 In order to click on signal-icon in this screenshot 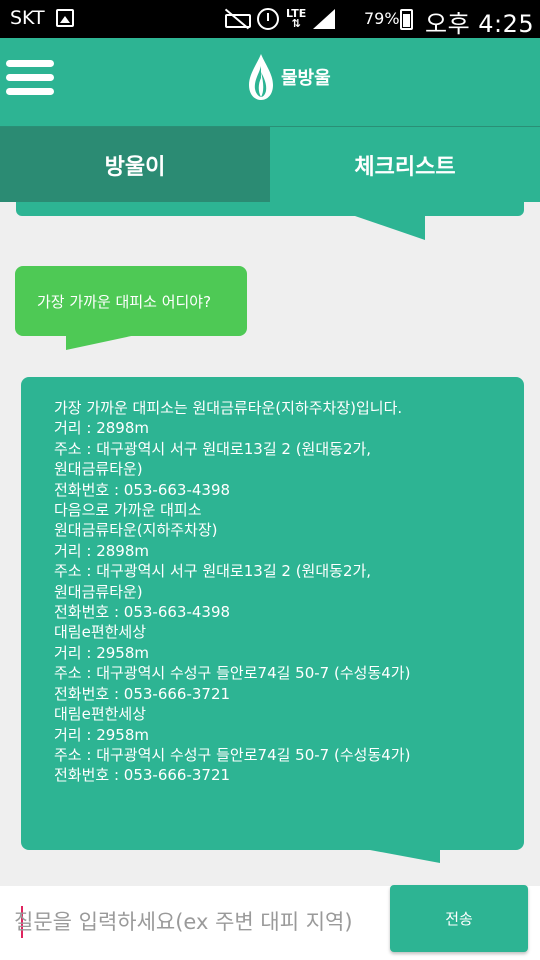, I will do `click(324, 19)`.